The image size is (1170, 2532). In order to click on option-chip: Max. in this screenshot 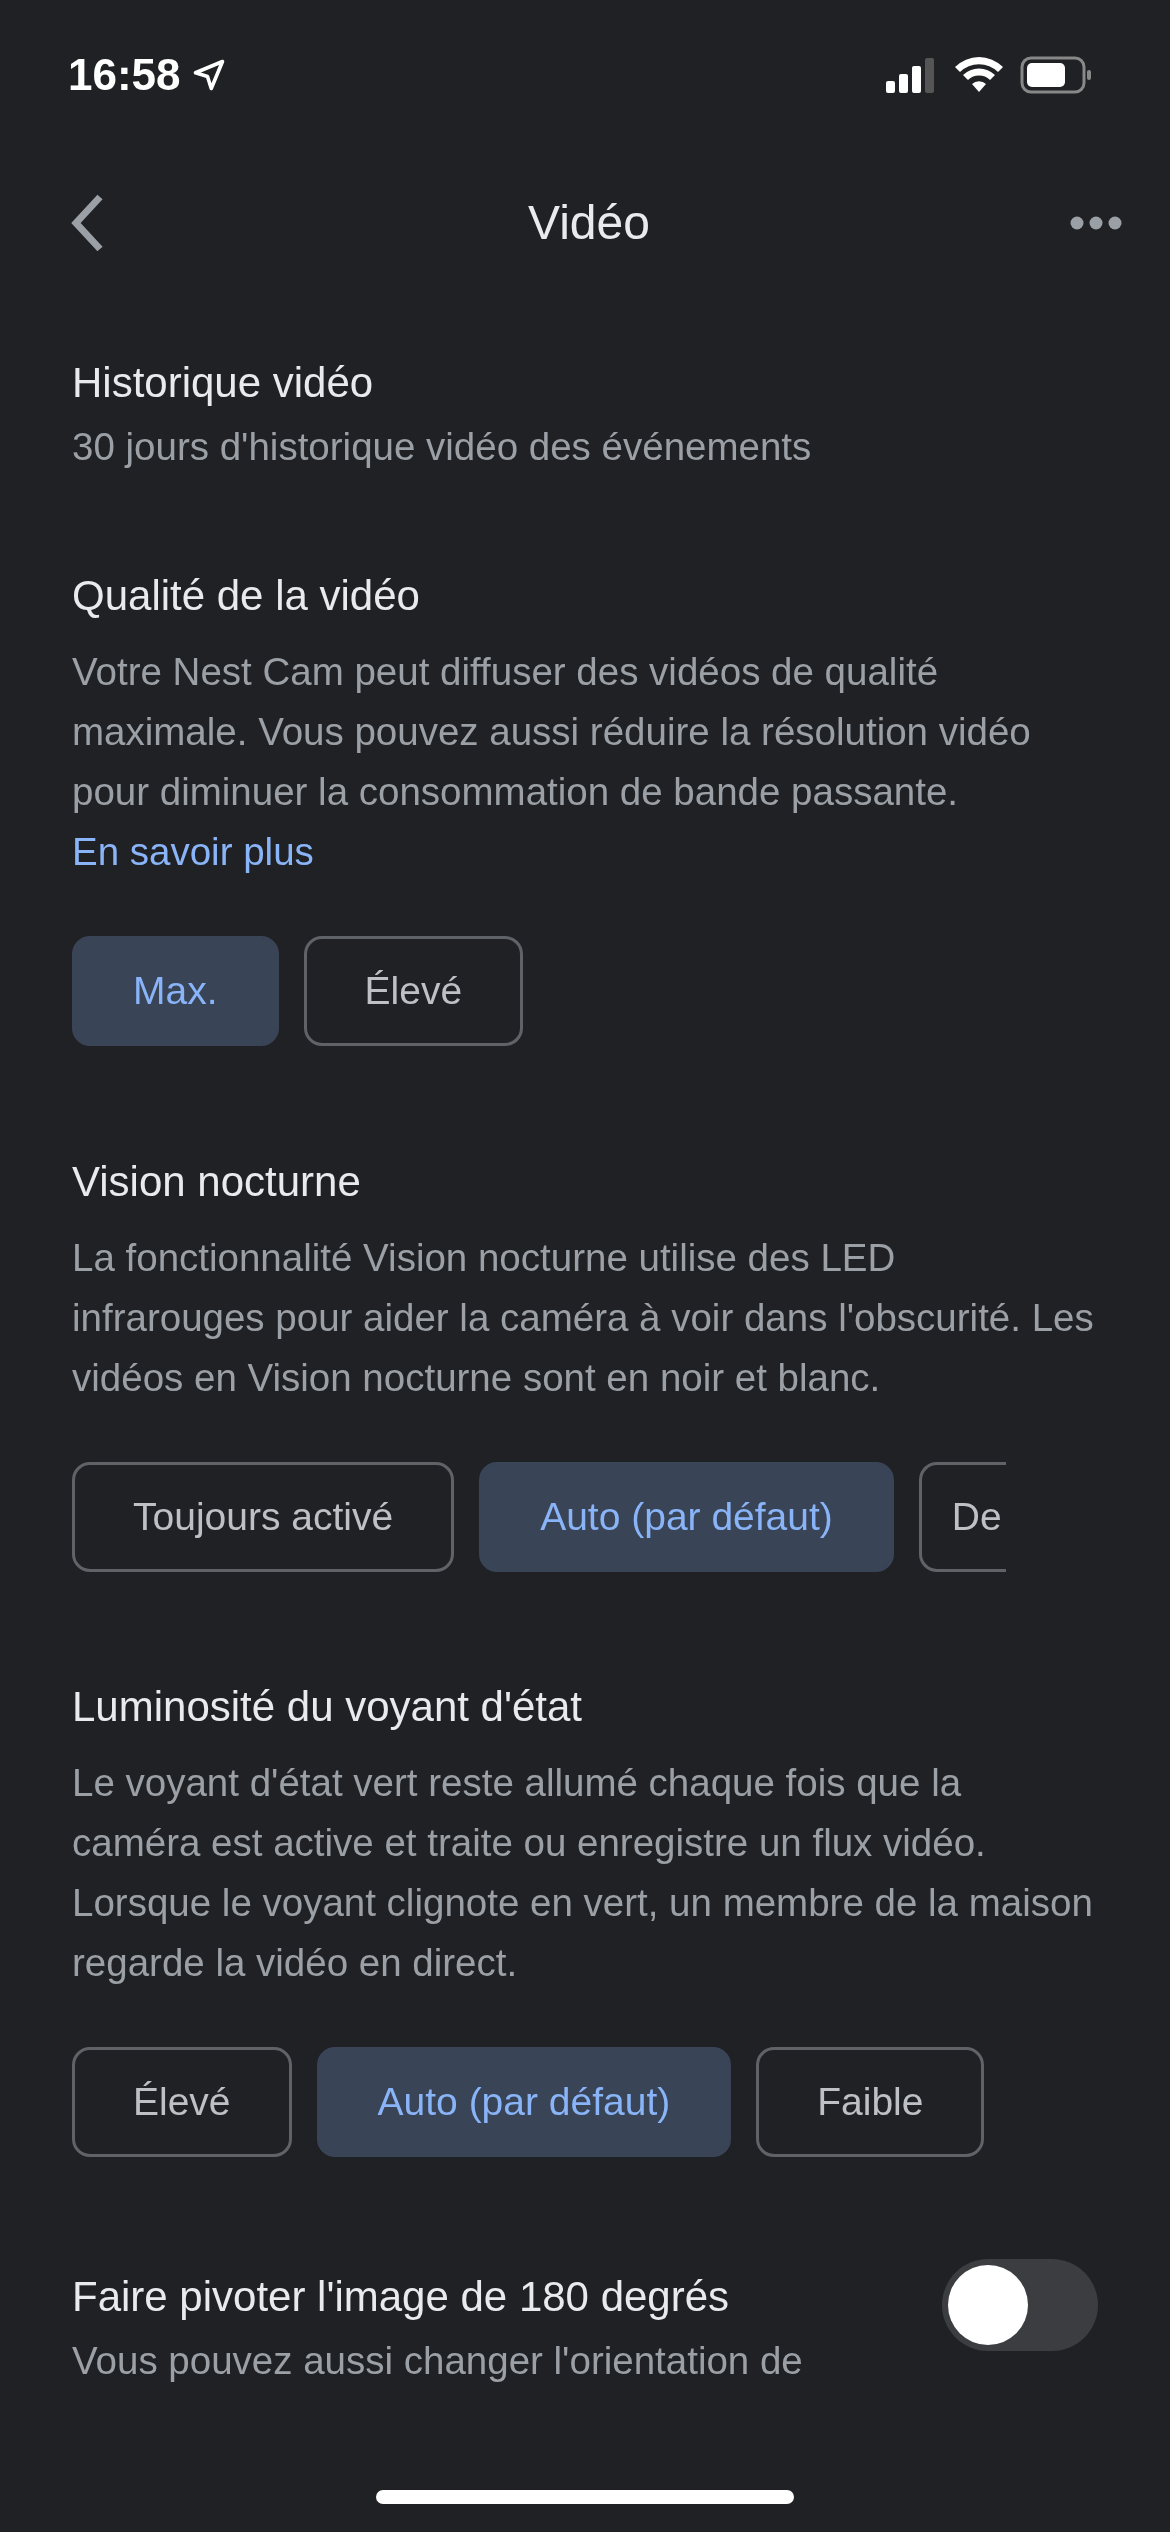, I will do `click(175, 991)`.